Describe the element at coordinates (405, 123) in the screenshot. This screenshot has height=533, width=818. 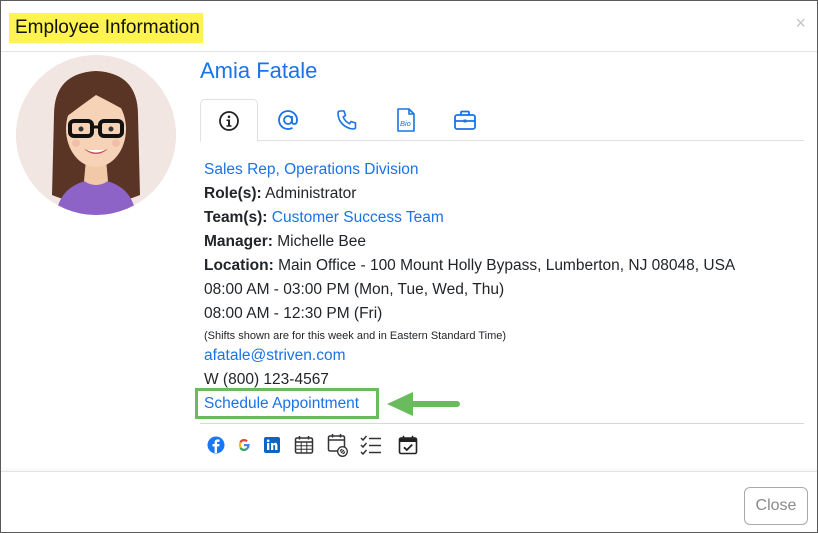
I see `bio-tab-text: Bio` at that location.